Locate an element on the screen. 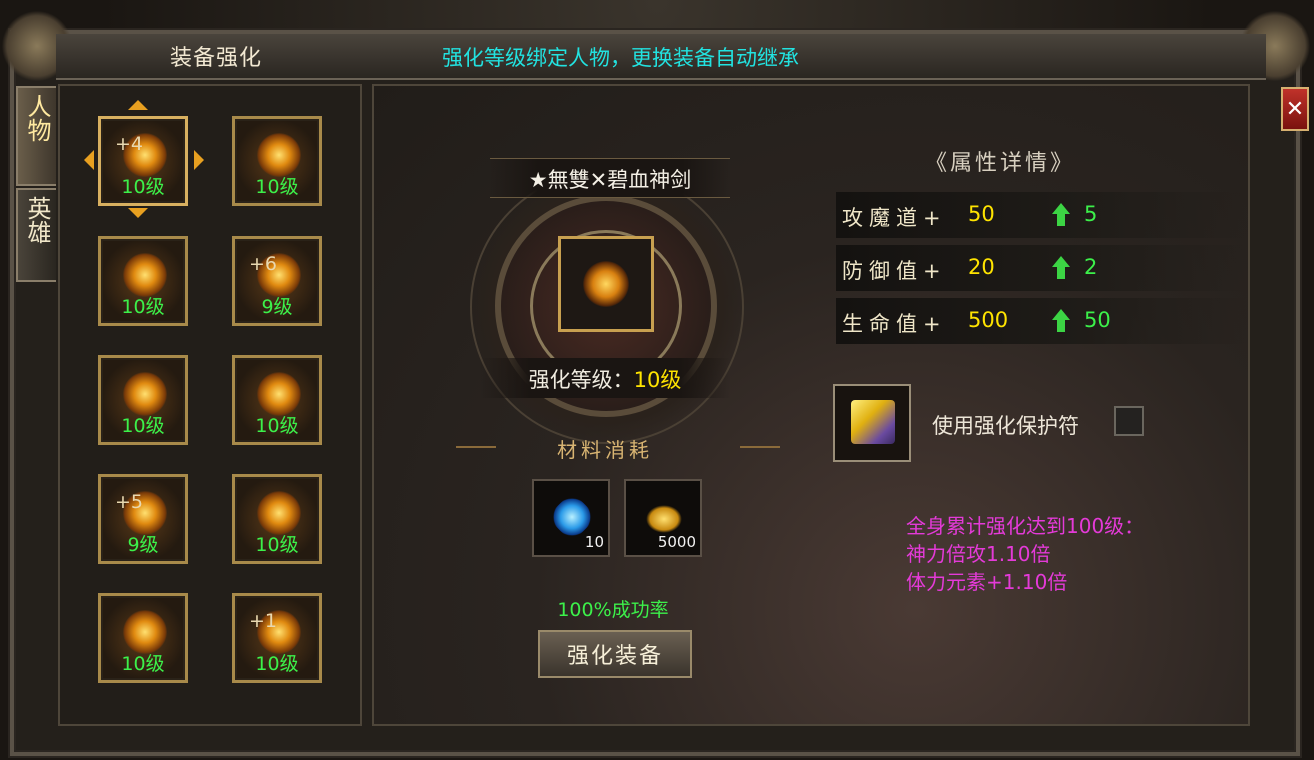 This screenshot has width=1314, height=760. equipment-slot-belt: 10级 is located at coordinates (143, 638).